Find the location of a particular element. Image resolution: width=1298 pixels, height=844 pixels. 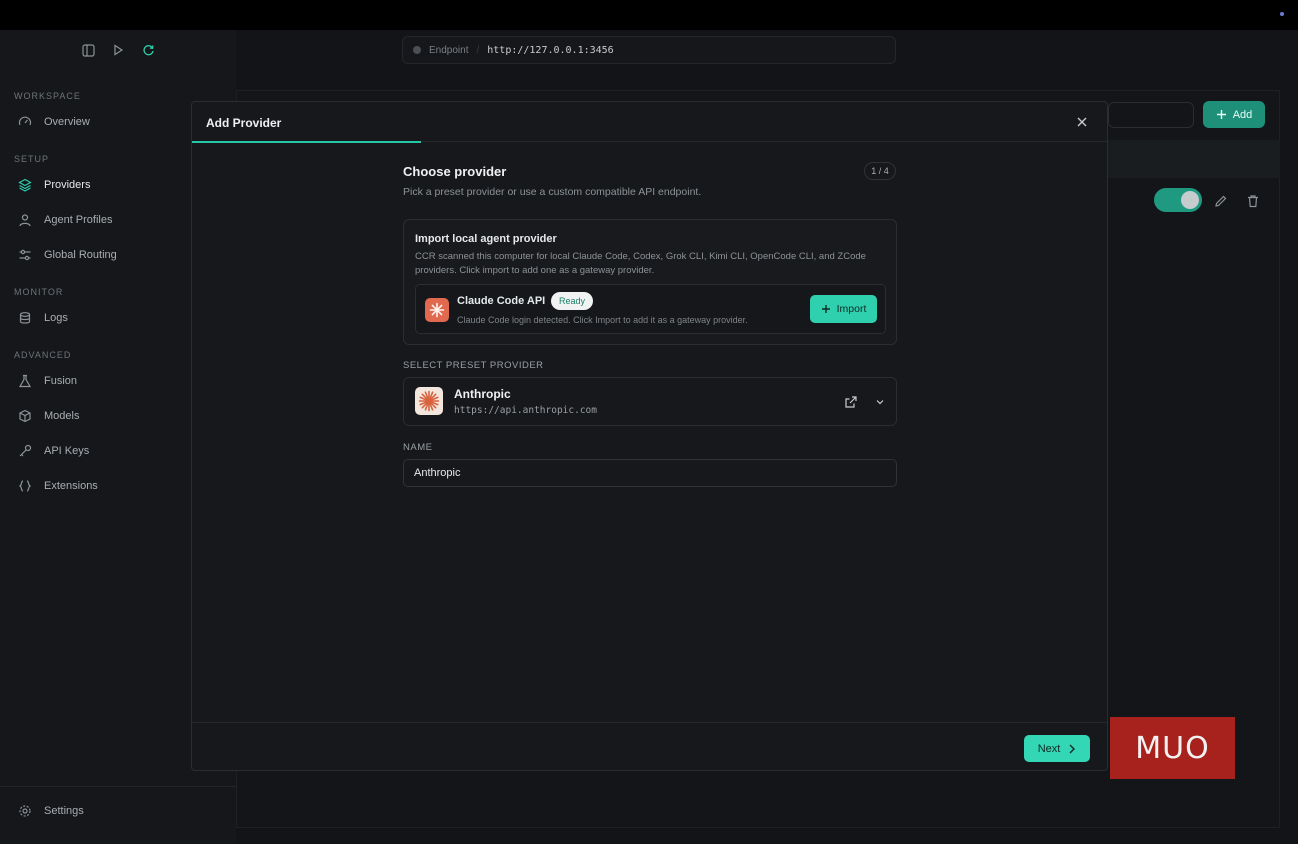

endpoint-status-dot is located at coordinates (417, 50).